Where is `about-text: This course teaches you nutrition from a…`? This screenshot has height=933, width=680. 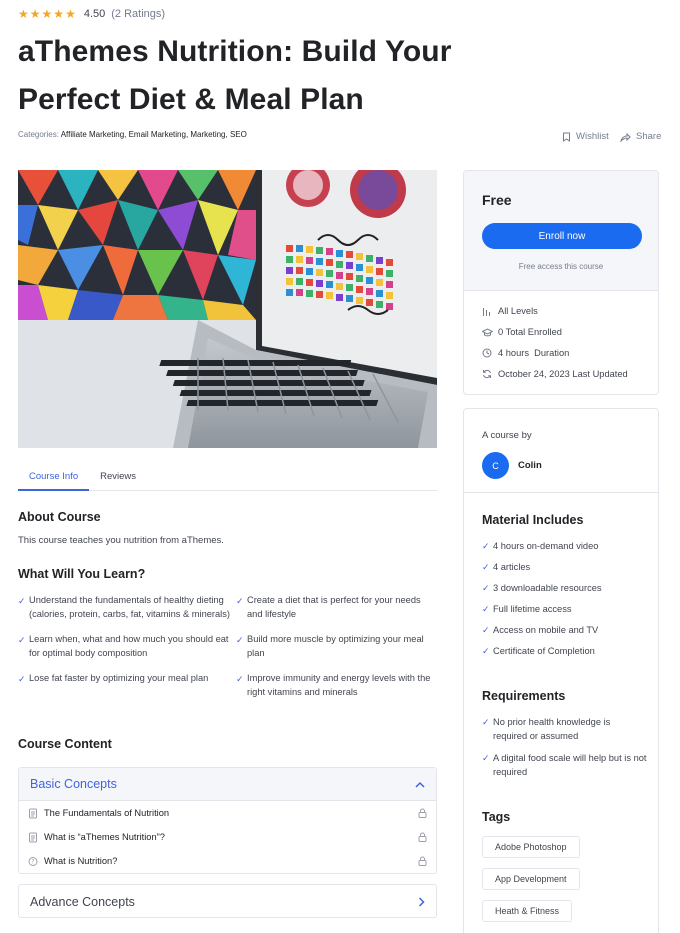 about-text: This course teaches you nutrition from a… is located at coordinates (121, 540).